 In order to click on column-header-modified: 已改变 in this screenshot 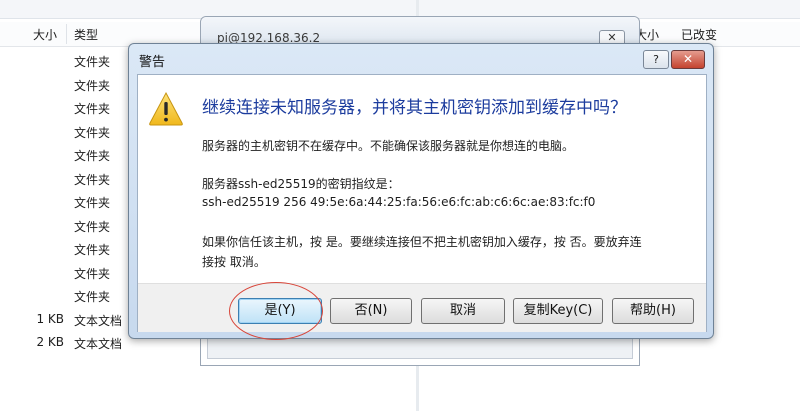, I will do `click(699, 34)`.